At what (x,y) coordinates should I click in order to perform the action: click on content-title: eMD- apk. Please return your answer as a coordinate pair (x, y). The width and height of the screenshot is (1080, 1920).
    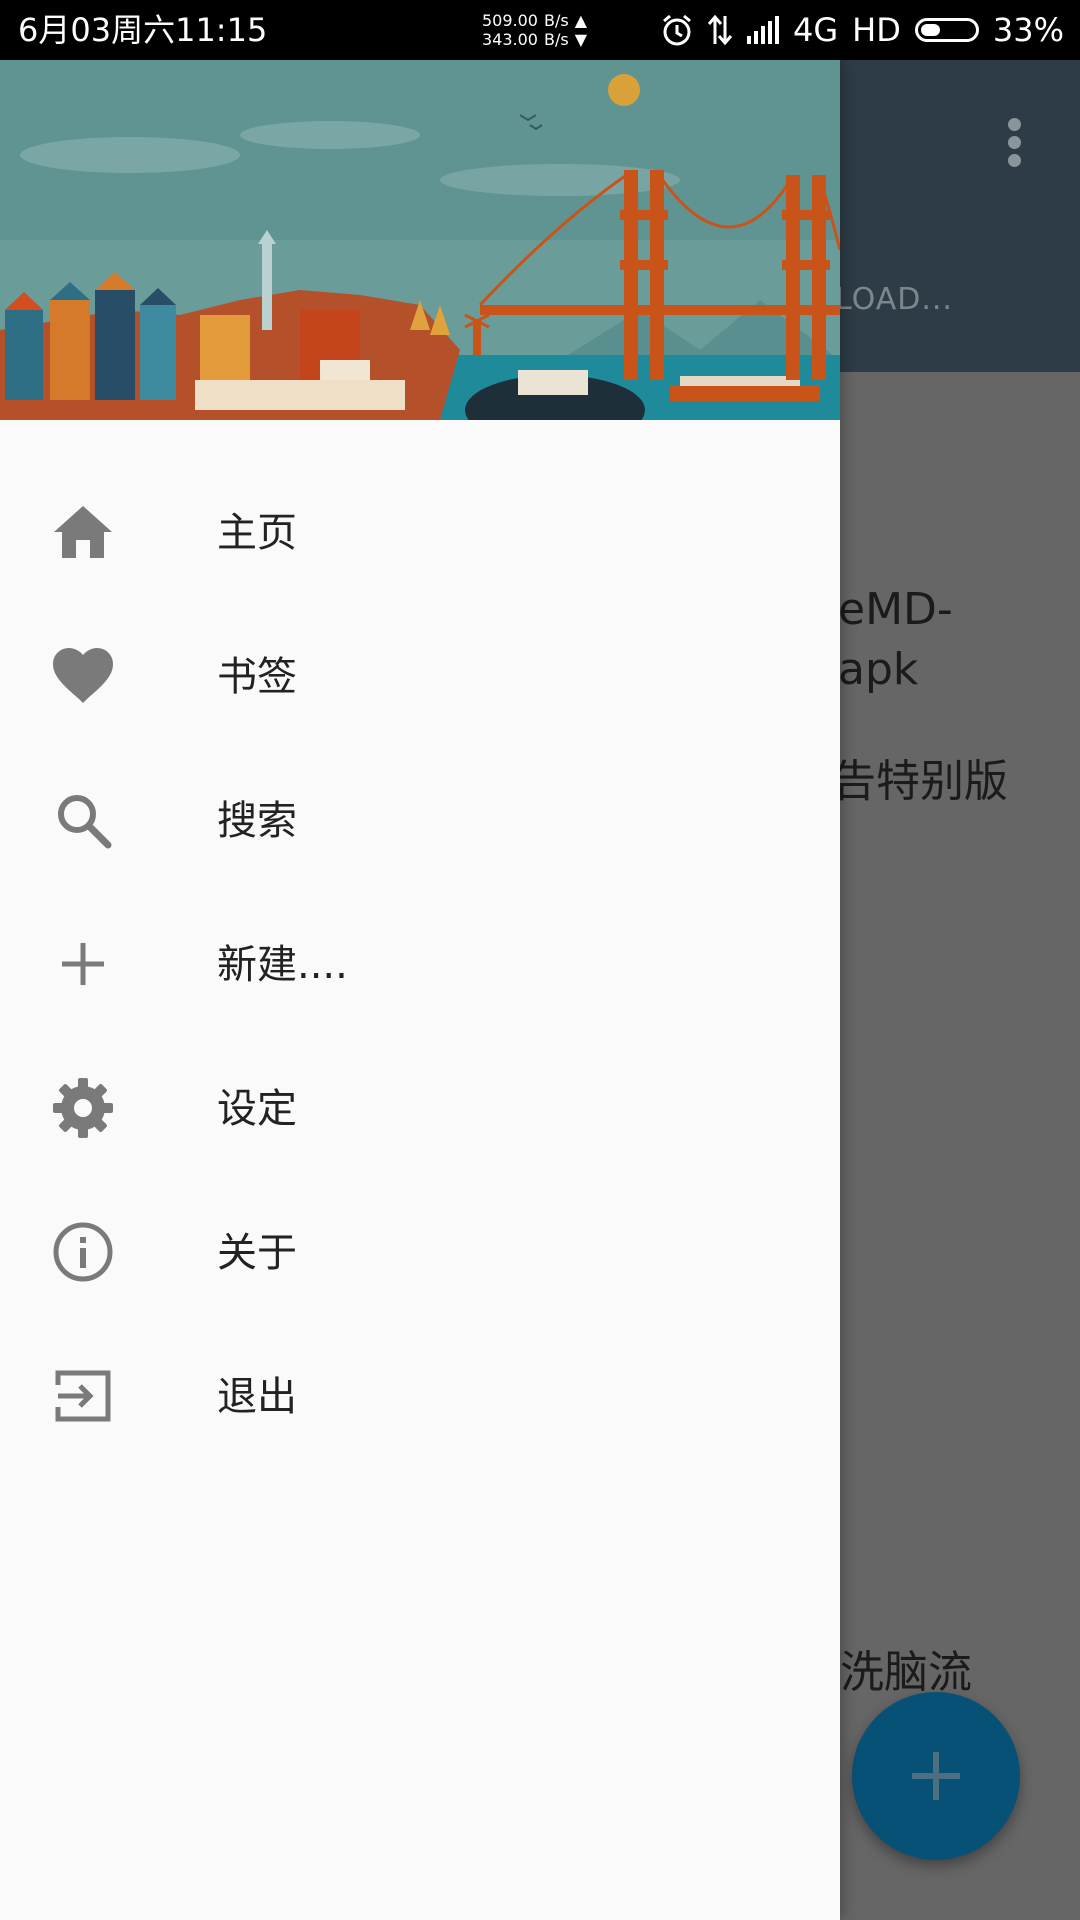
    Looking at the image, I should click on (895, 640).